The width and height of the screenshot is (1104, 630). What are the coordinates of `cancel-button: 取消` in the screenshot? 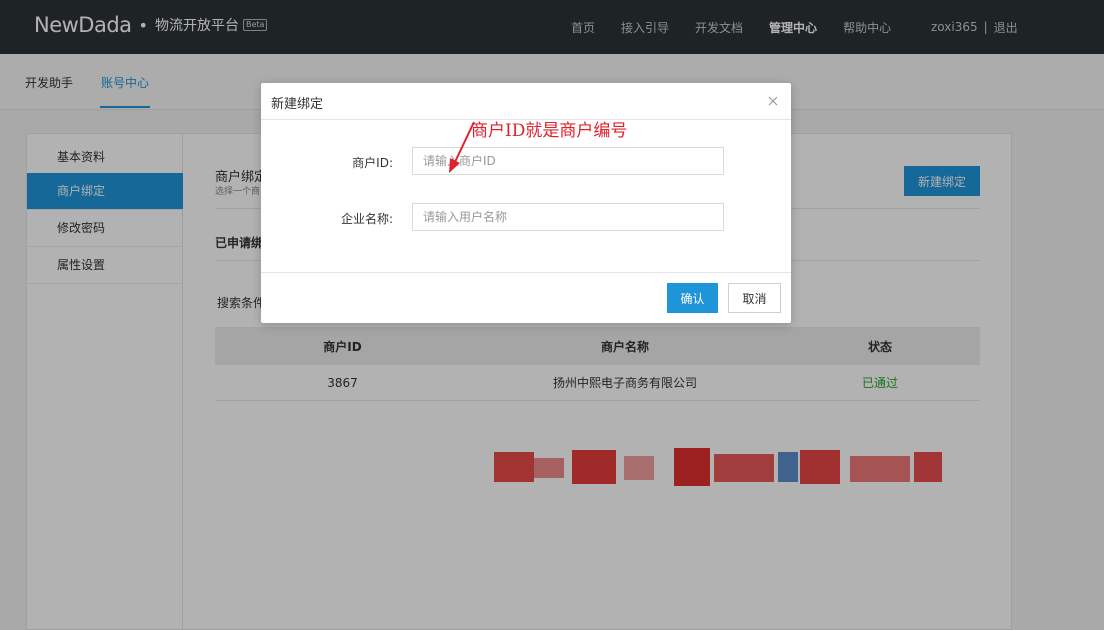 It's located at (754, 298).